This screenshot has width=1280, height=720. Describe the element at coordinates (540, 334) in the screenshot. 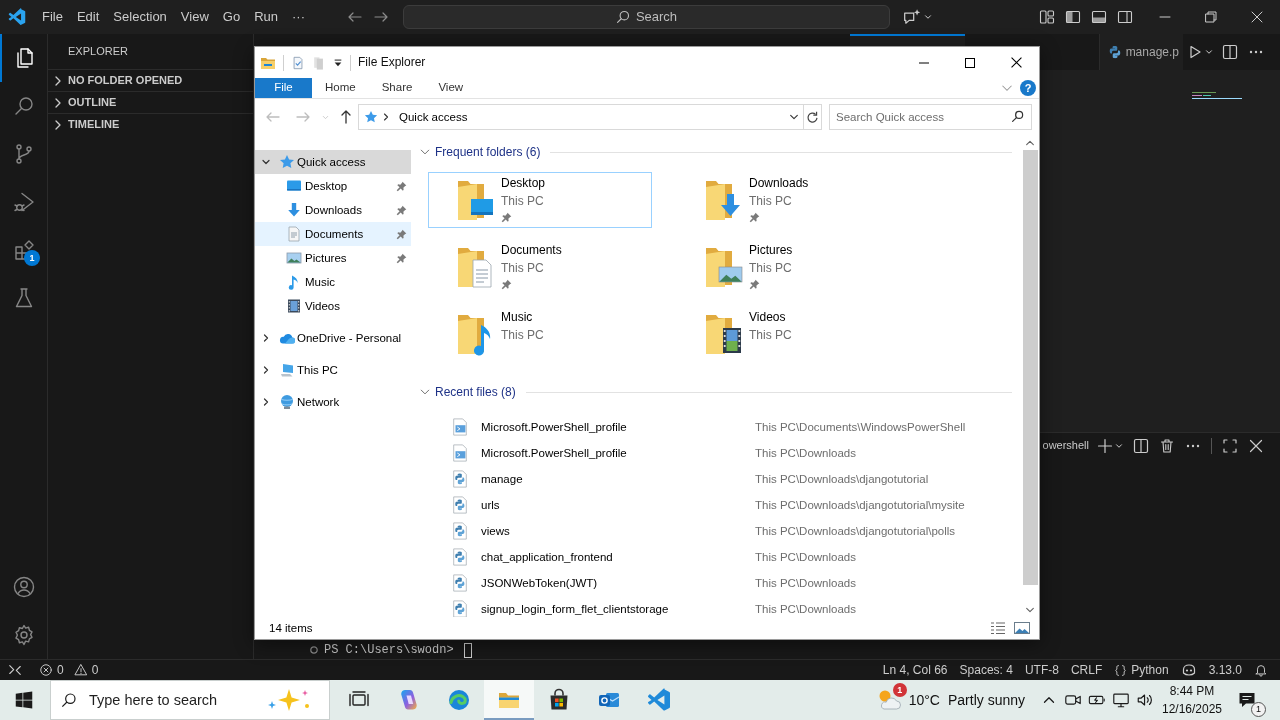

I see `folder-tile: Music This PC` at that location.